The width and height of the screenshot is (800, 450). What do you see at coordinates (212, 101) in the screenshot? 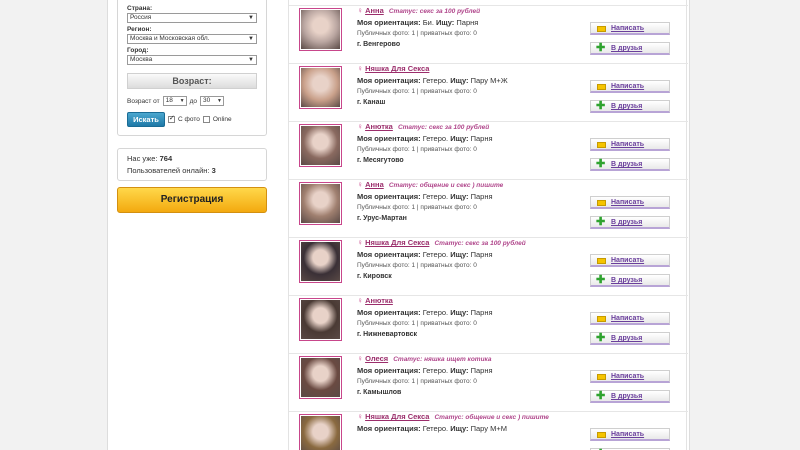
I see `age-to-select: 30 ▼` at bounding box center [212, 101].